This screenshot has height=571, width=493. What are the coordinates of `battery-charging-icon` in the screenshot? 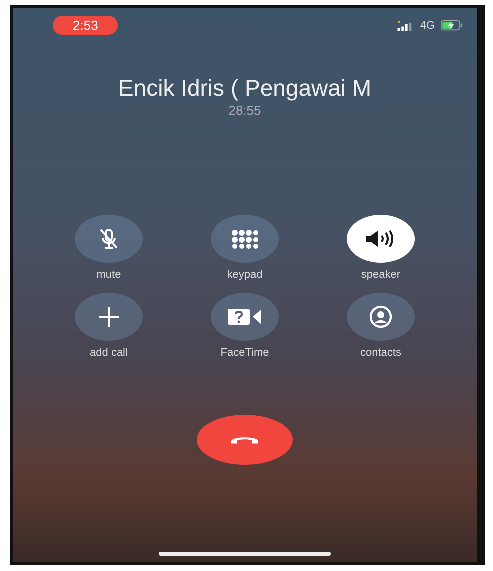 It's located at (452, 25).